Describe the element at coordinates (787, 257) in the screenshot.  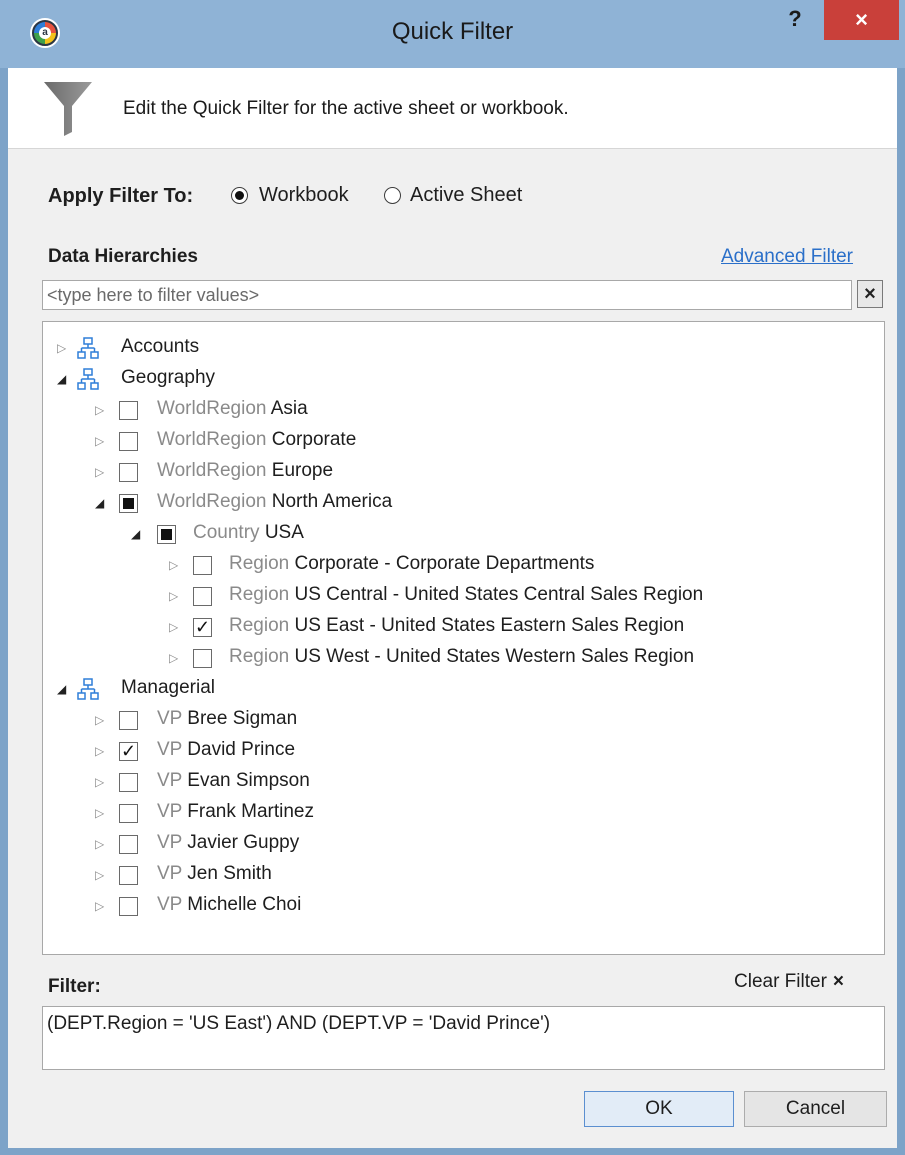
I see `advanced-filter-link: Advanced Filter` at that location.